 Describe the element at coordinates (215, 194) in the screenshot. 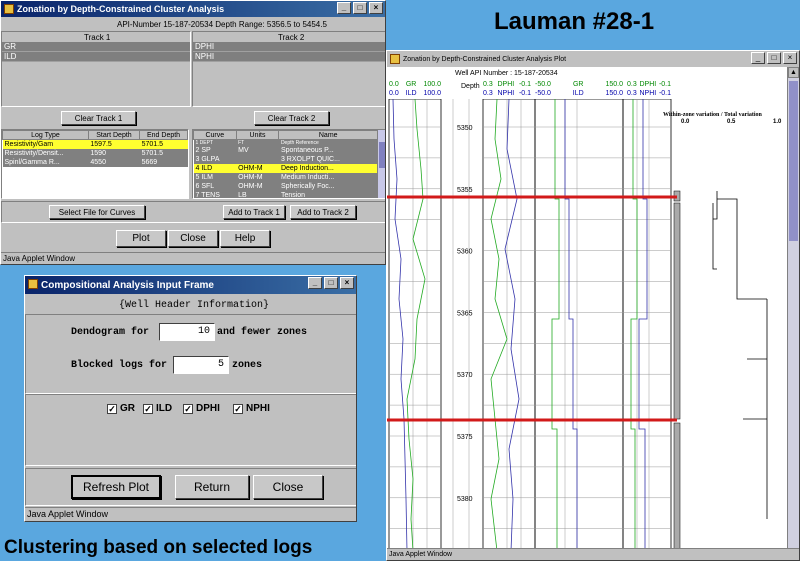

I see `cell: 7 TENS` at that location.